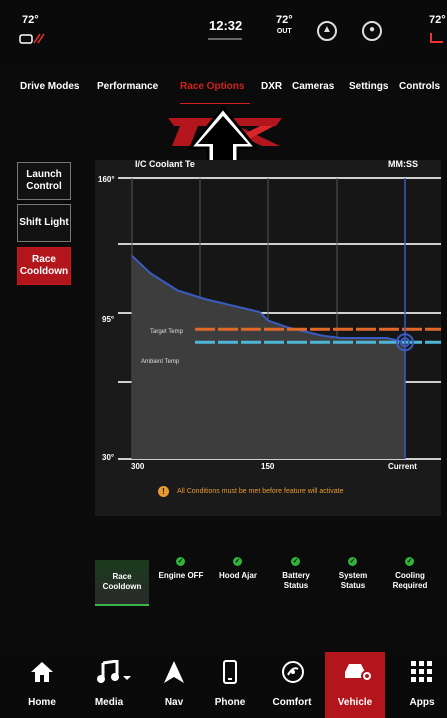  What do you see at coordinates (359, 673) in the screenshot?
I see `vehicle-icon` at bounding box center [359, 673].